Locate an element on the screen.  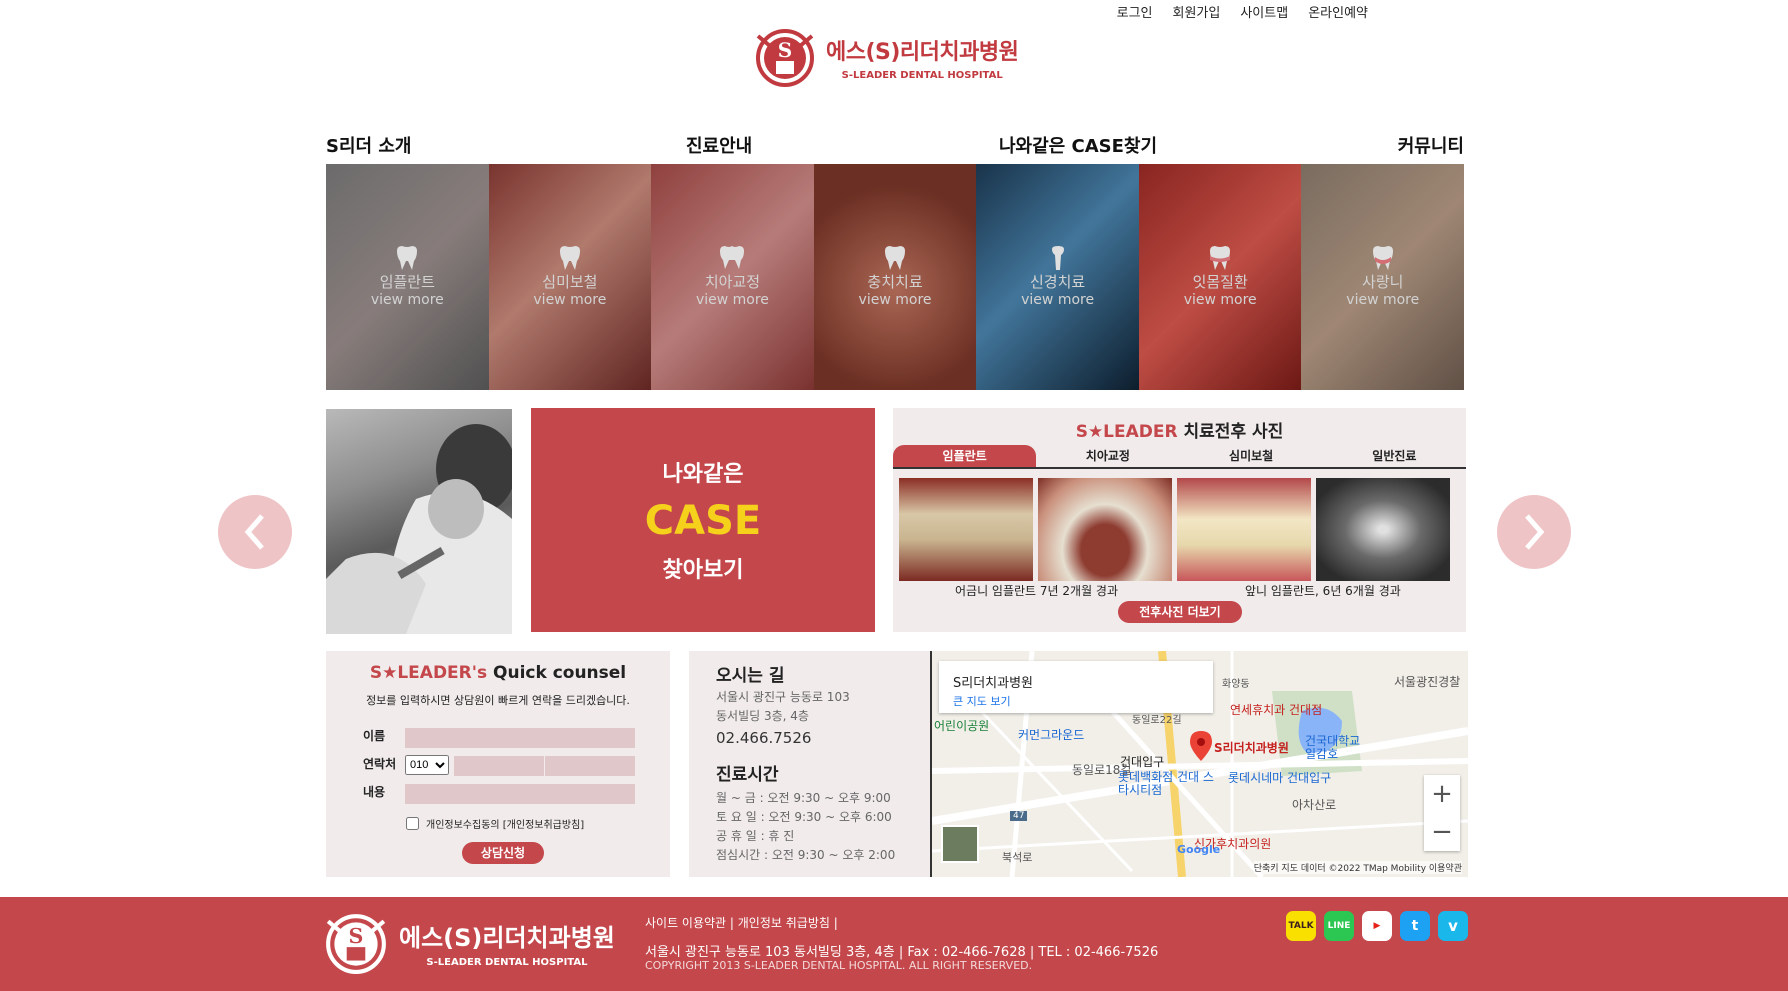
vimeo-icon: v is located at coordinates (1453, 926).